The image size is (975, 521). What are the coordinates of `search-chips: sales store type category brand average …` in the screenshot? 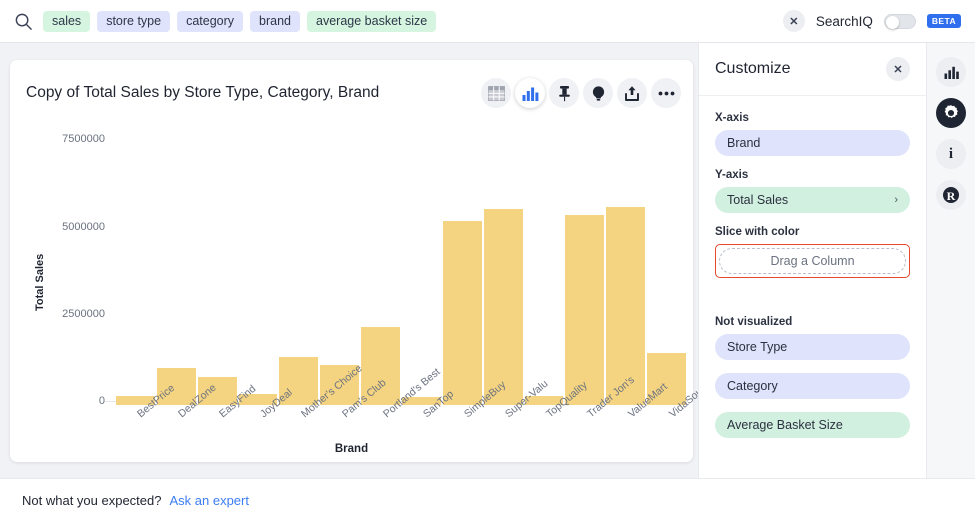 It's located at (413, 21).